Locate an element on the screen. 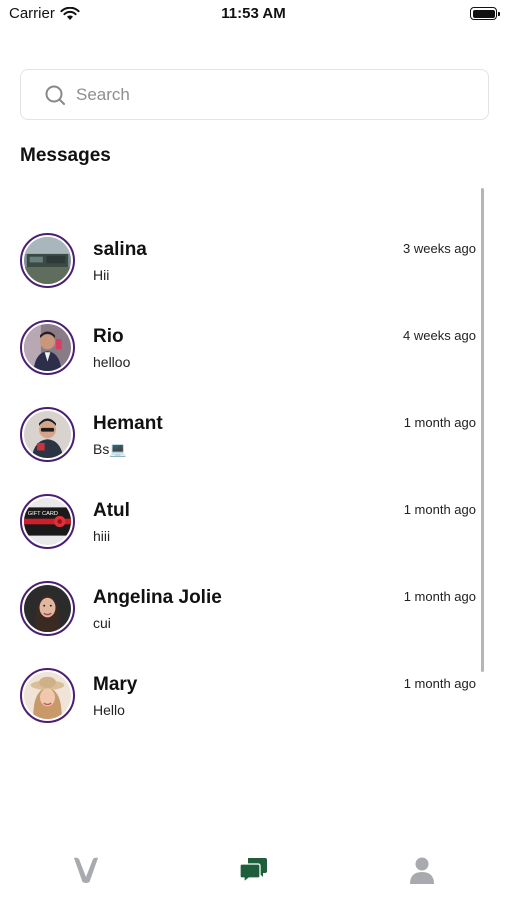  tab-profile is located at coordinates (422, 870).